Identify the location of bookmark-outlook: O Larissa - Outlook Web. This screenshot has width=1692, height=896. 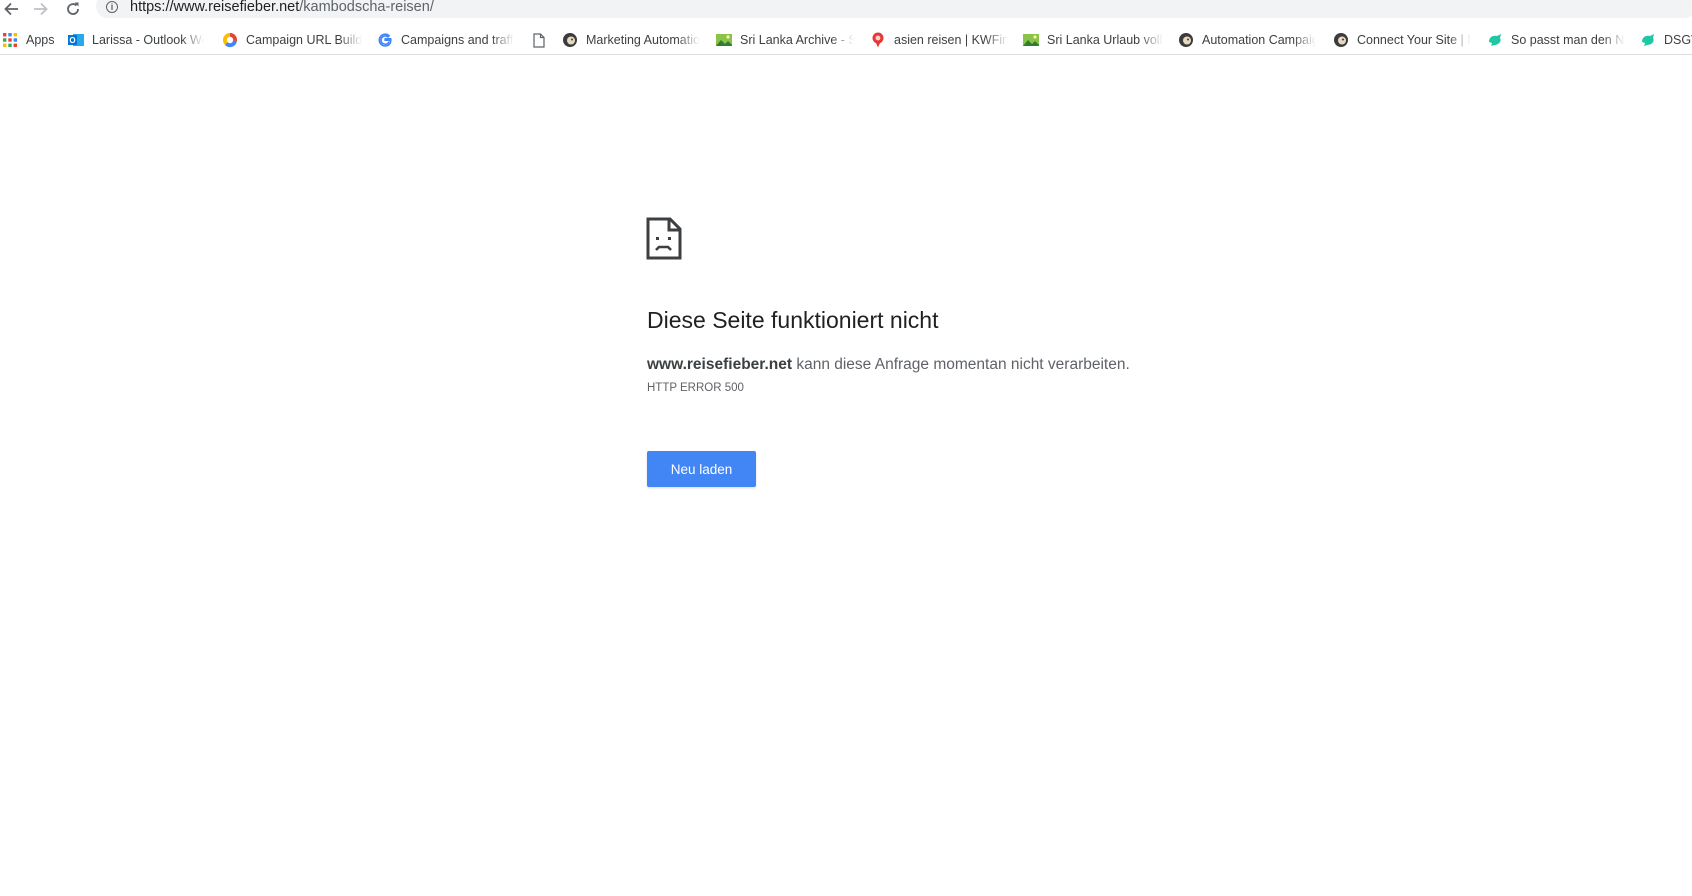
(136, 40).